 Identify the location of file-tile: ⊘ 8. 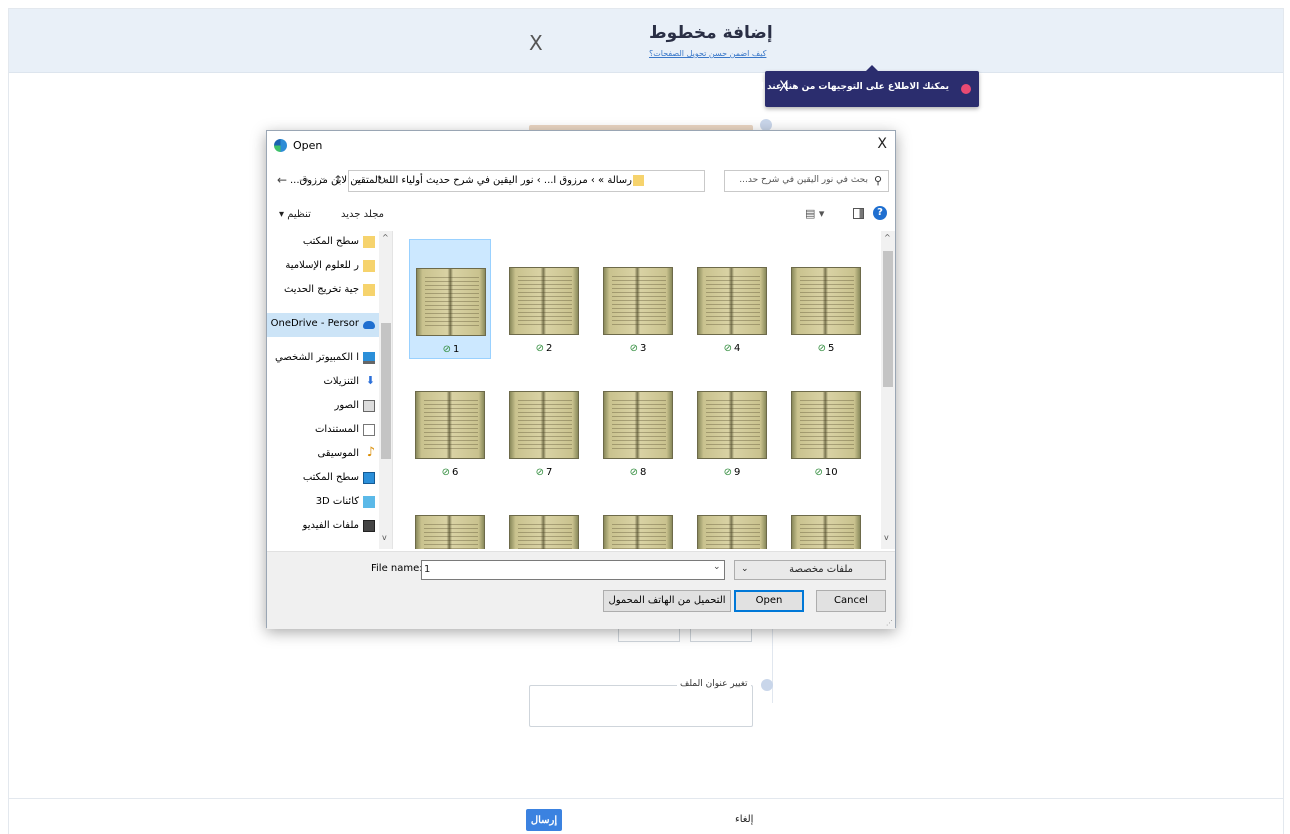
(638, 423).